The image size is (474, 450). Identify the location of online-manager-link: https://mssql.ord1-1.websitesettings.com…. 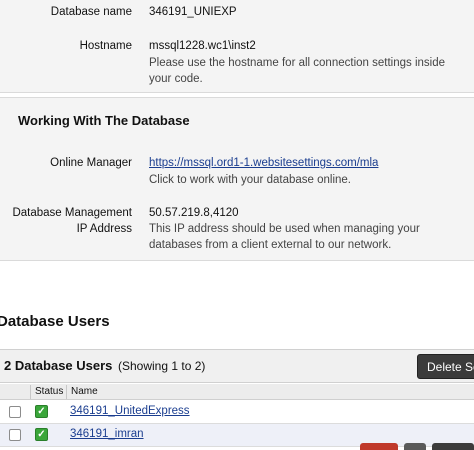
(263, 163).